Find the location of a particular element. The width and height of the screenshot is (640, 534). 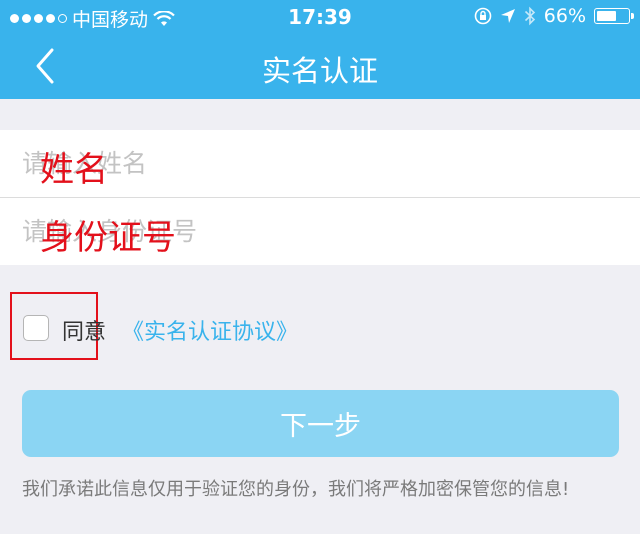

name-input is located at coordinates (322, 163).